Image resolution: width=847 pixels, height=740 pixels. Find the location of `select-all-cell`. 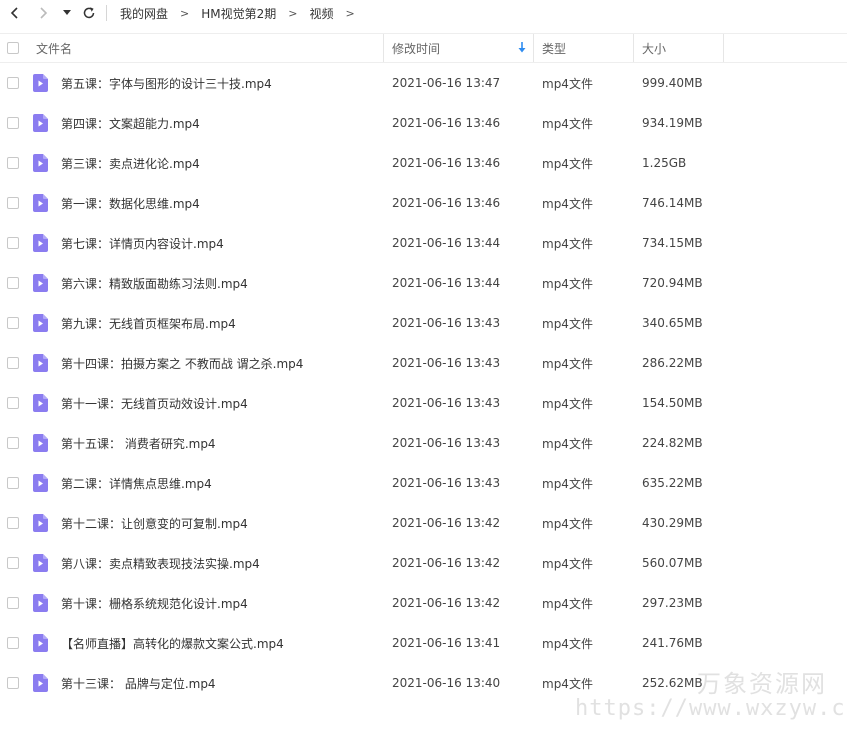

select-all-cell is located at coordinates (13, 48).